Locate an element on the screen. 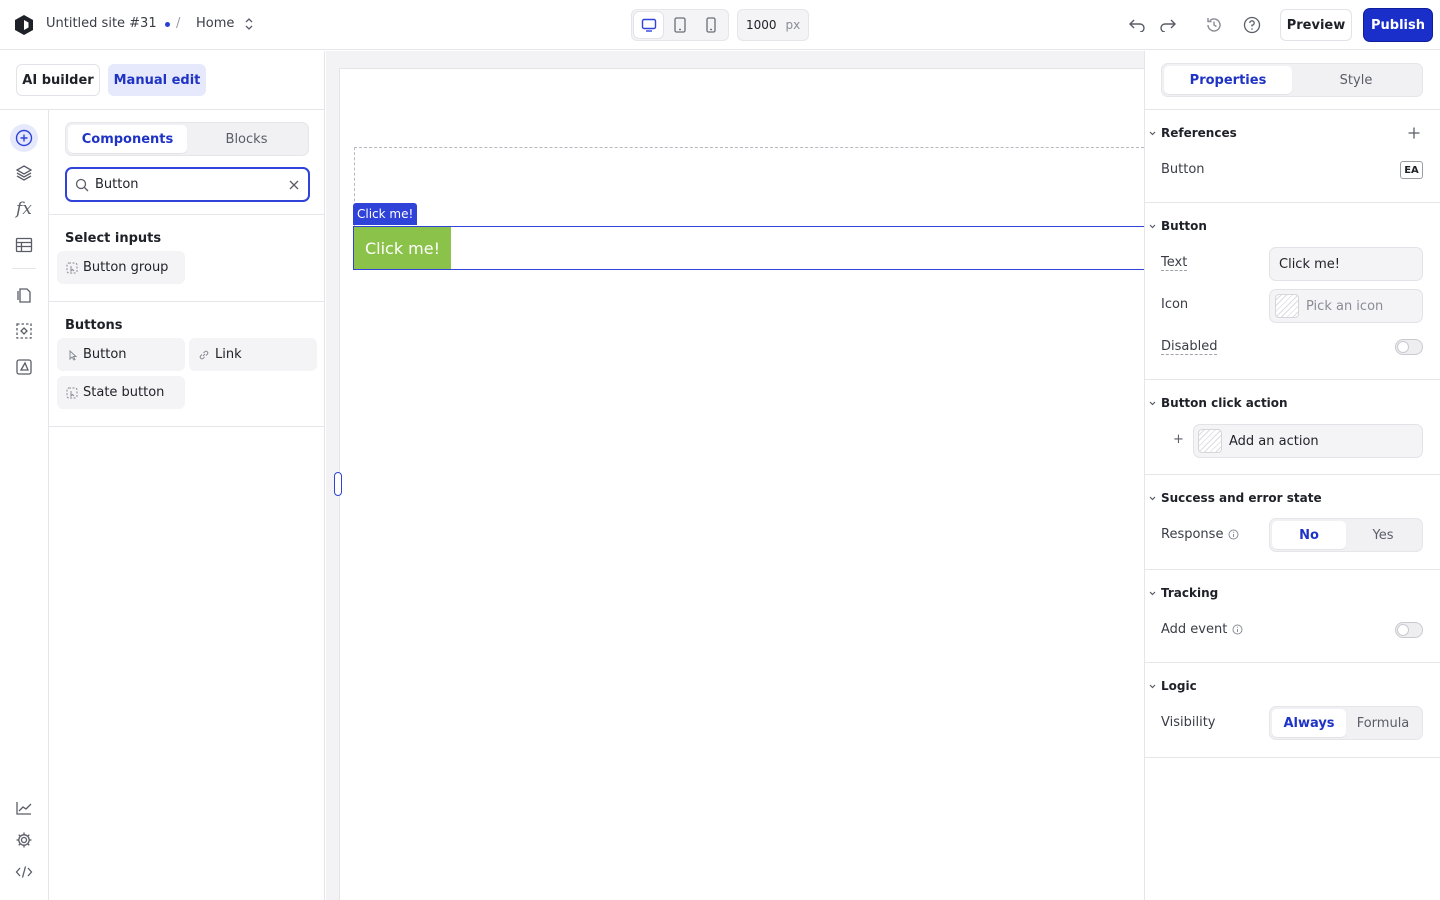 Image resolution: width=1440 pixels, height=900 pixels. section-title: Button click action is located at coordinates (1224, 403).